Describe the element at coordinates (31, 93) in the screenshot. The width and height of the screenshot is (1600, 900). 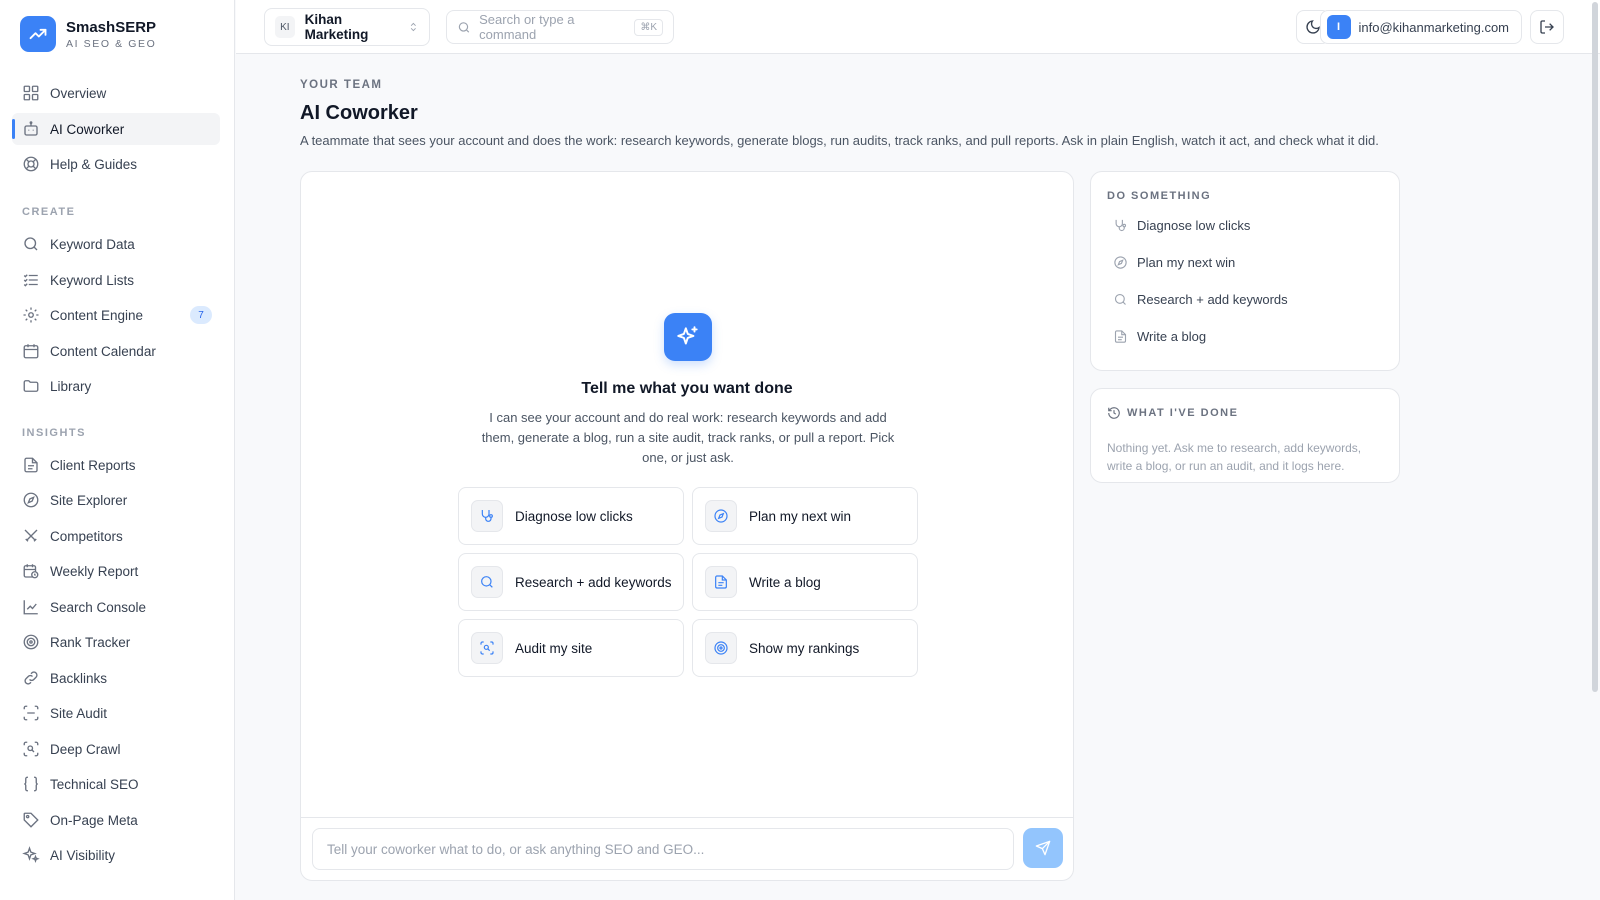
I see `grid-icon` at that location.